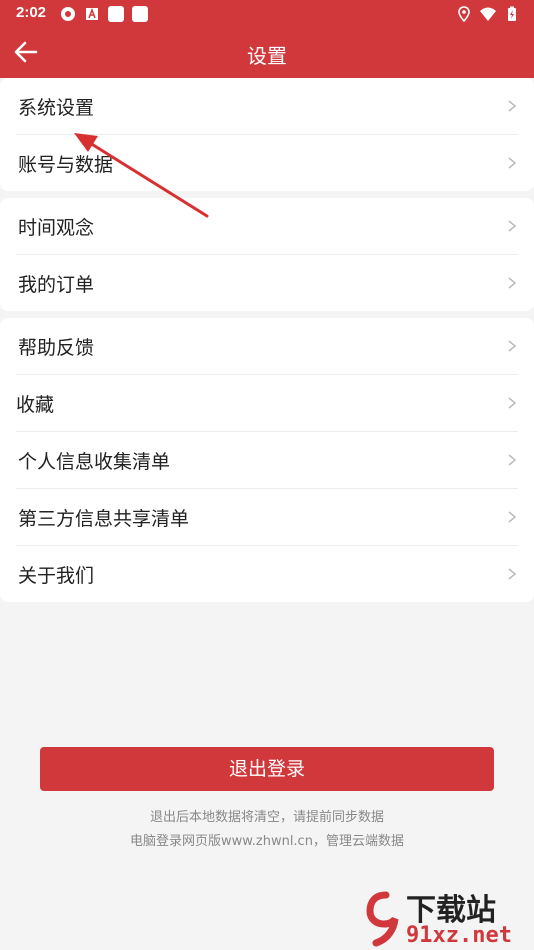  I want to click on app-notification-icon, so click(68, 14).